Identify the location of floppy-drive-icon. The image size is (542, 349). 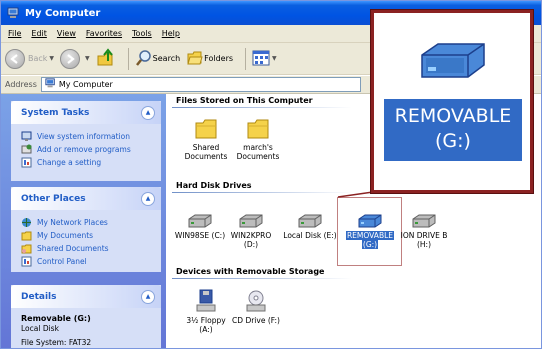
(206, 301).